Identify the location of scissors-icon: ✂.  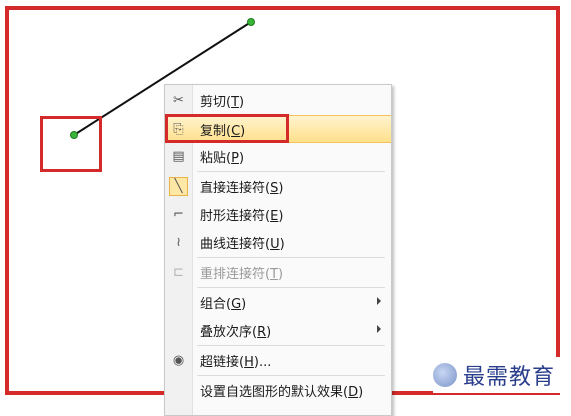
(178, 100).